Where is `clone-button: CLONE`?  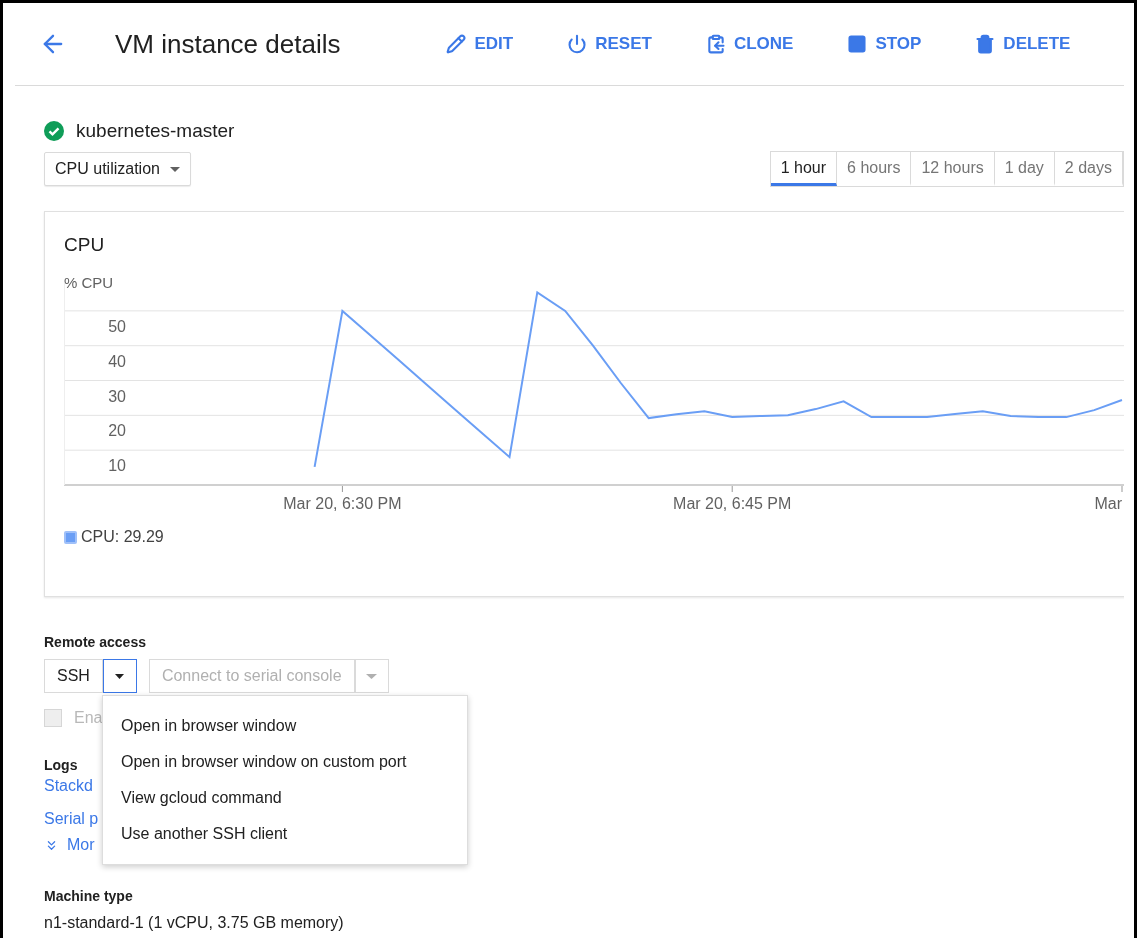
clone-button: CLONE is located at coordinates (749, 44).